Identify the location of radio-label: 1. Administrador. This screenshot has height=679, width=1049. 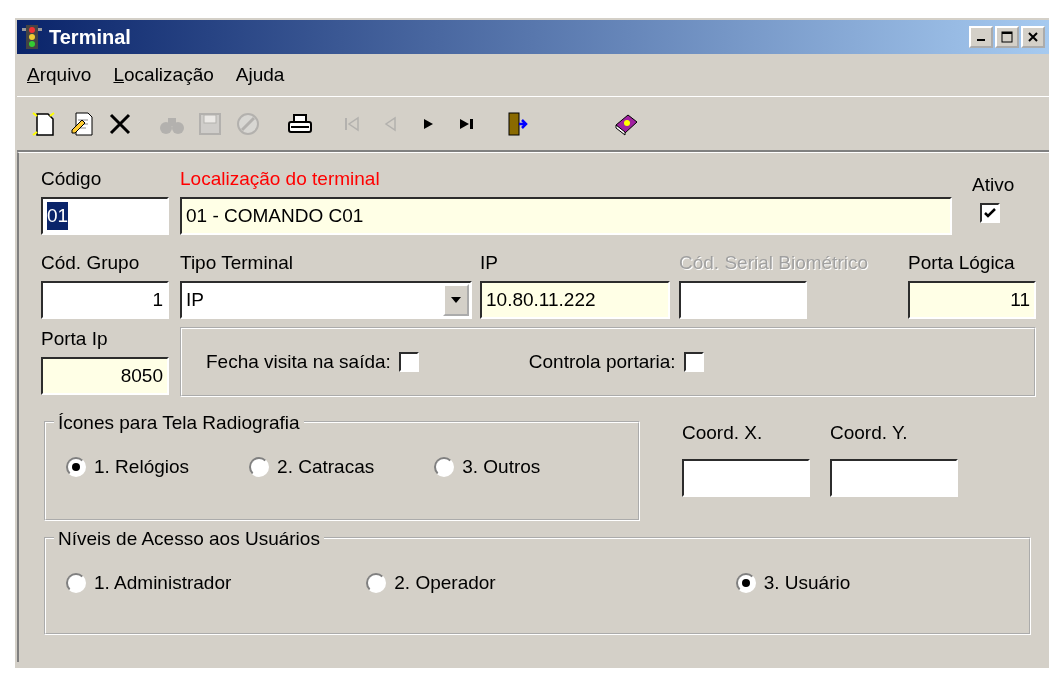
(163, 583).